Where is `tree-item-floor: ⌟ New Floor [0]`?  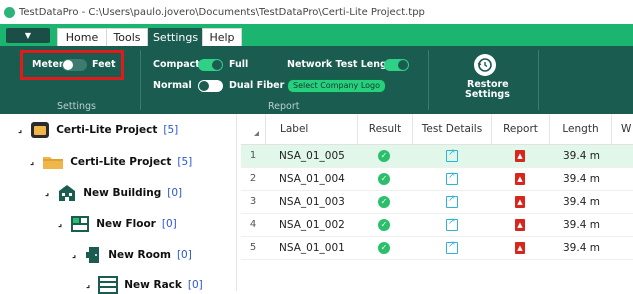 tree-item-floor: ⌟ New Floor [0] is located at coordinates (117, 224).